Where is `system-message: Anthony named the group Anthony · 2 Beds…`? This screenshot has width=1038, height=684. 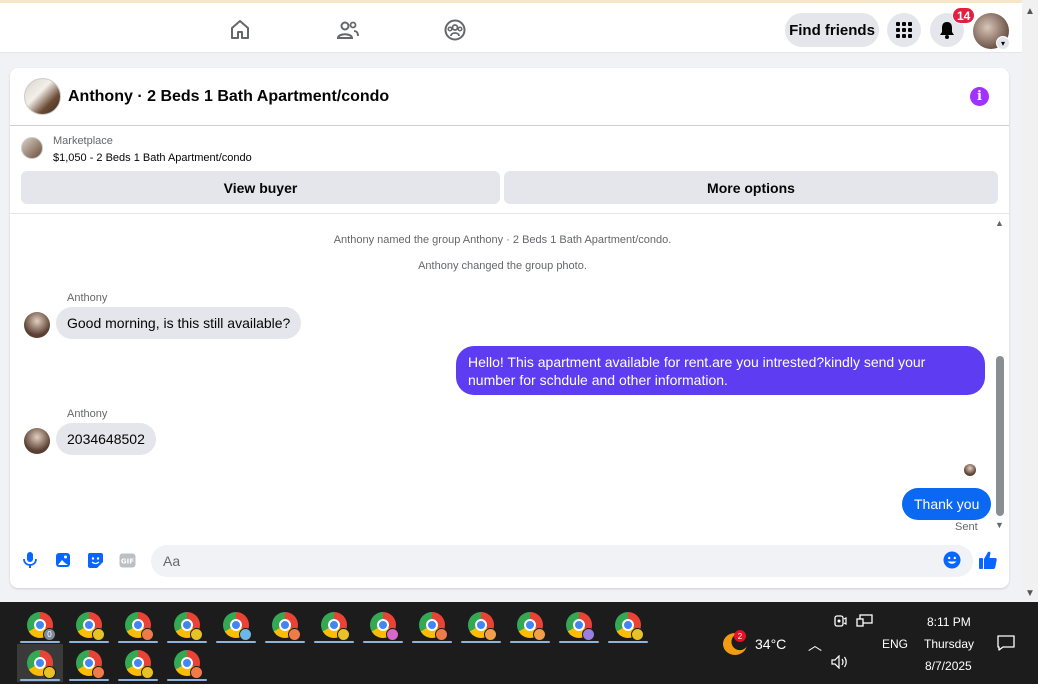
system-message: Anthony named the group Anthony · 2 Beds… is located at coordinates (502, 240).